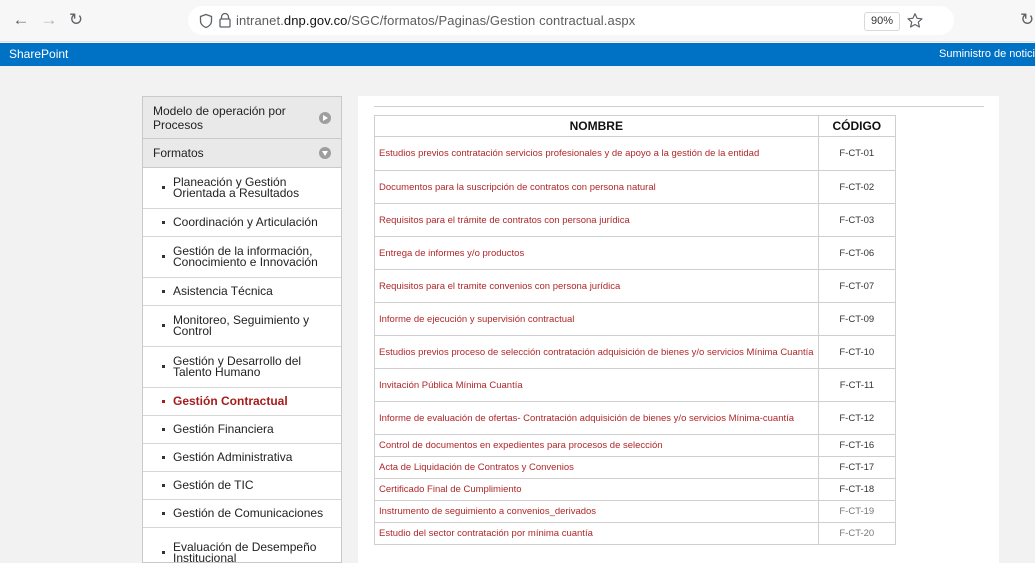 The height and width of the screenshot is (563, 1035). What do you see at coordinates (596, 253) in the screenshot?
I see `format-name-link: Entrega de informes y/o productos` at bounding box center [596, 253].